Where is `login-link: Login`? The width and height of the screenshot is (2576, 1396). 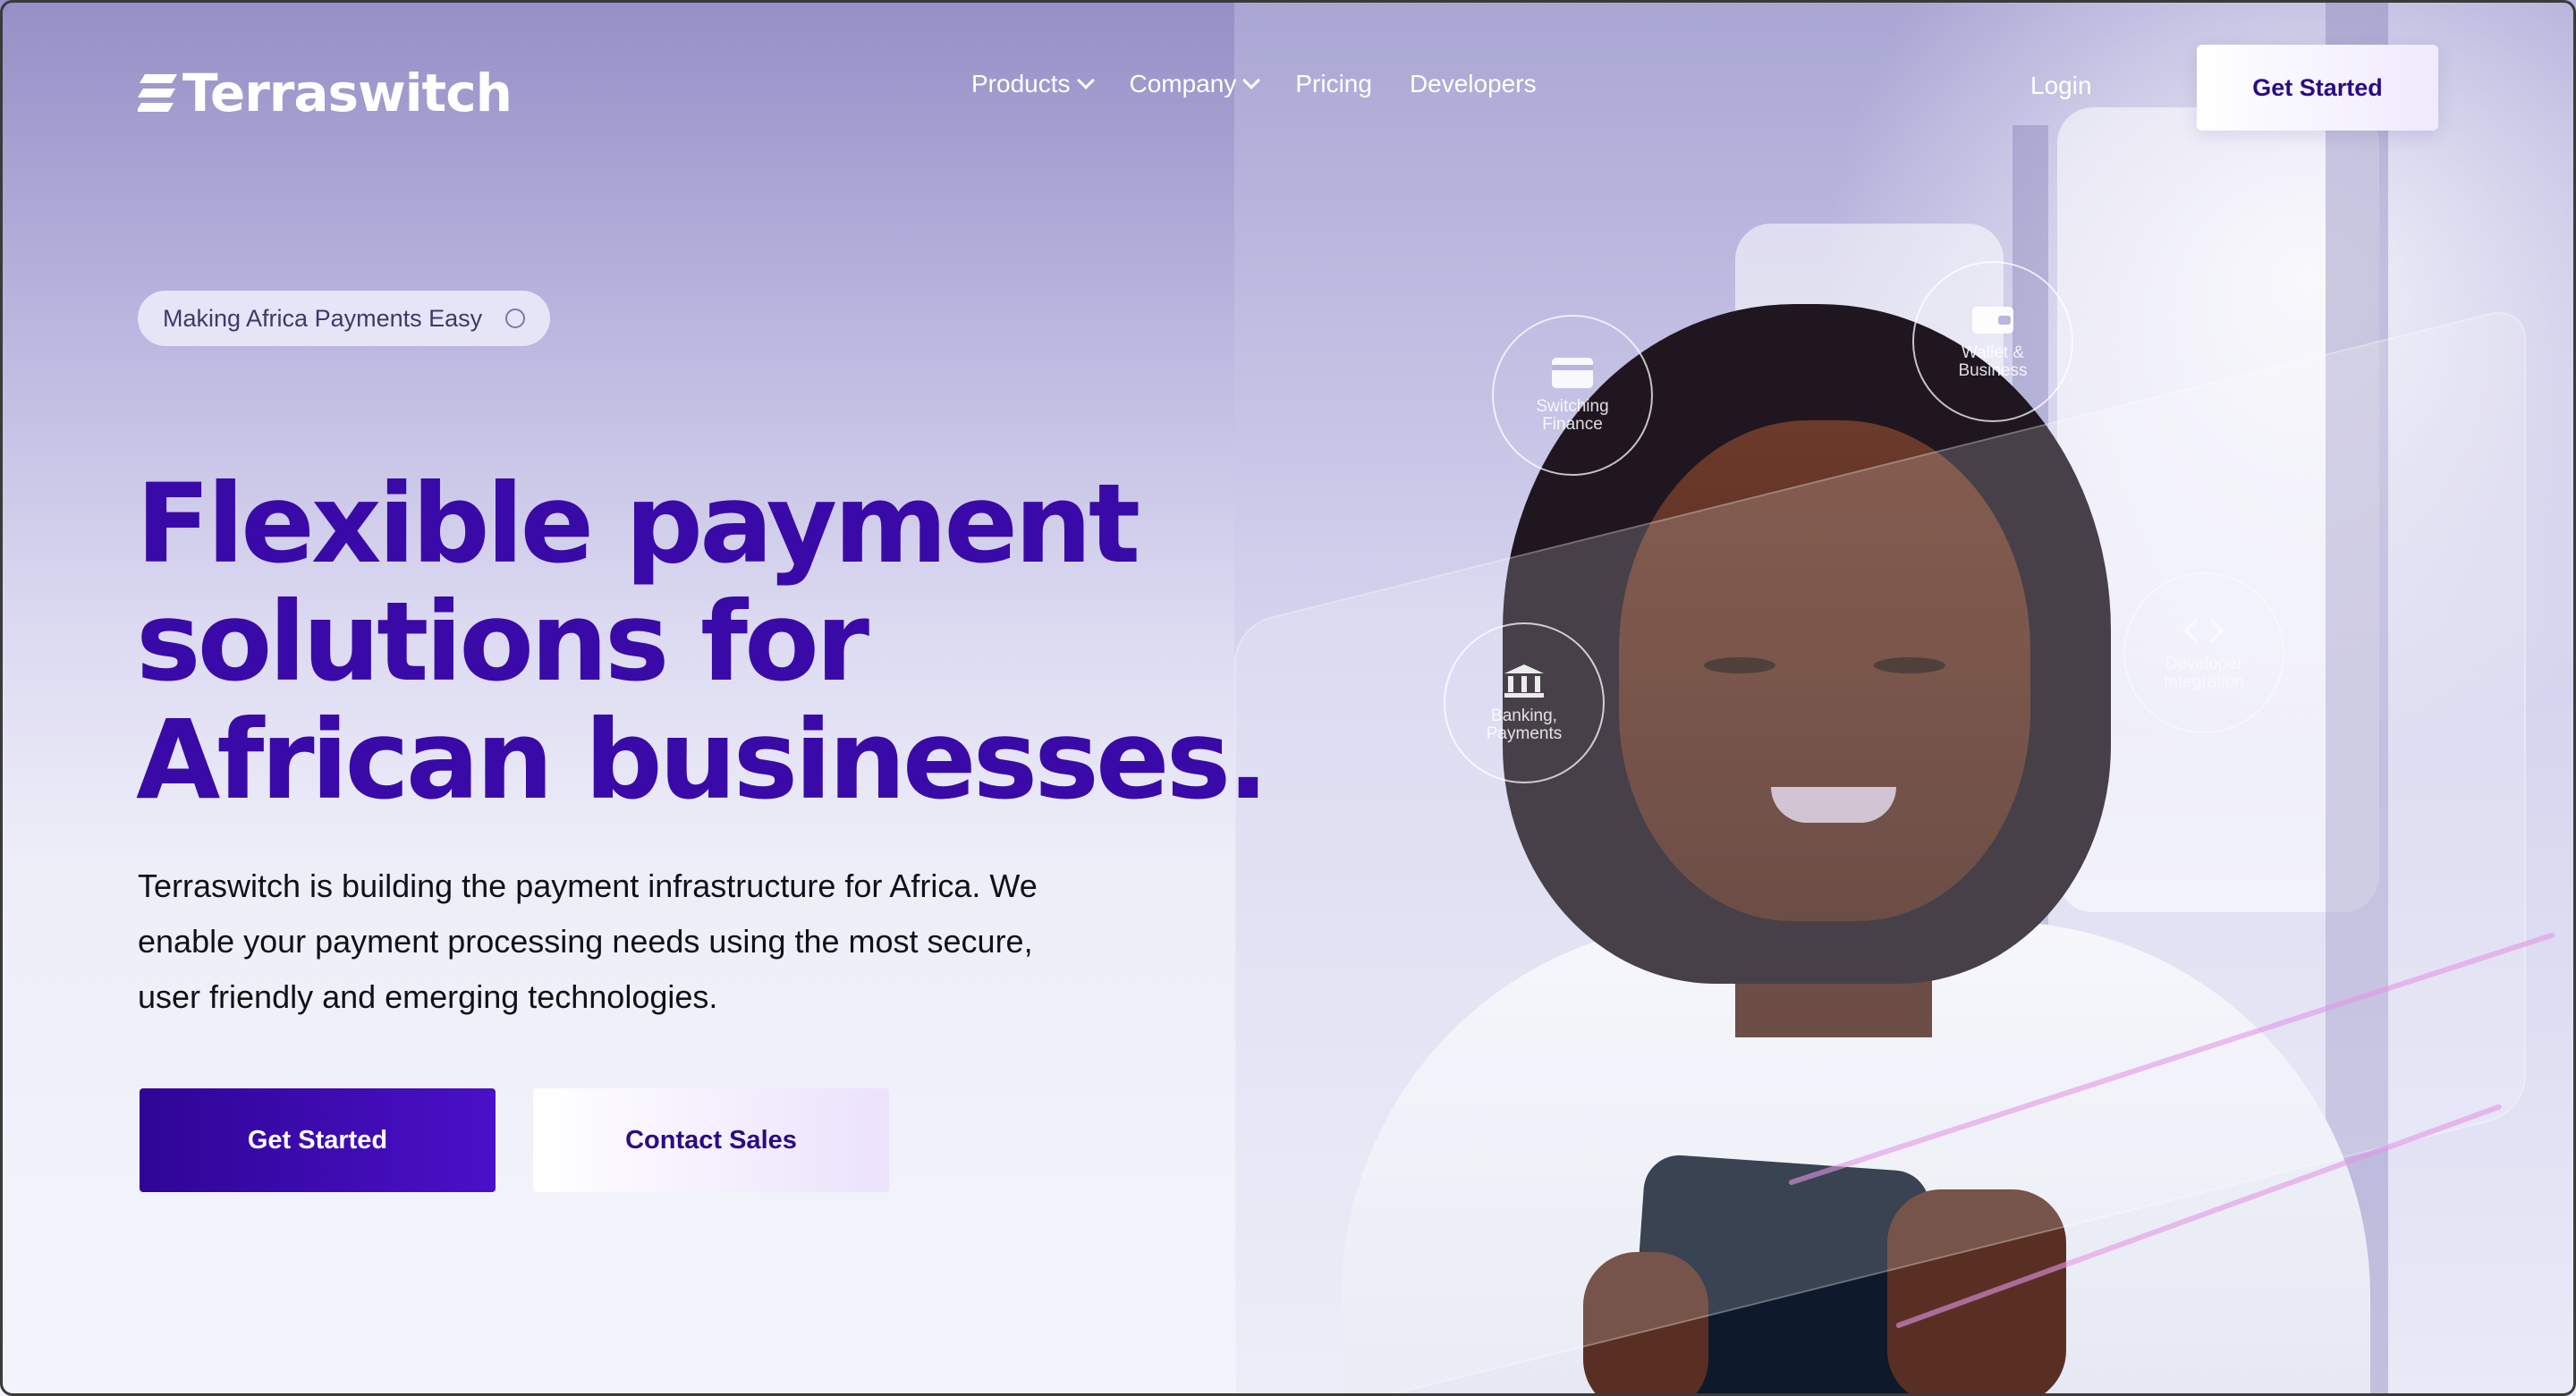 login-link: Login is located at coordinates (2061, 86).